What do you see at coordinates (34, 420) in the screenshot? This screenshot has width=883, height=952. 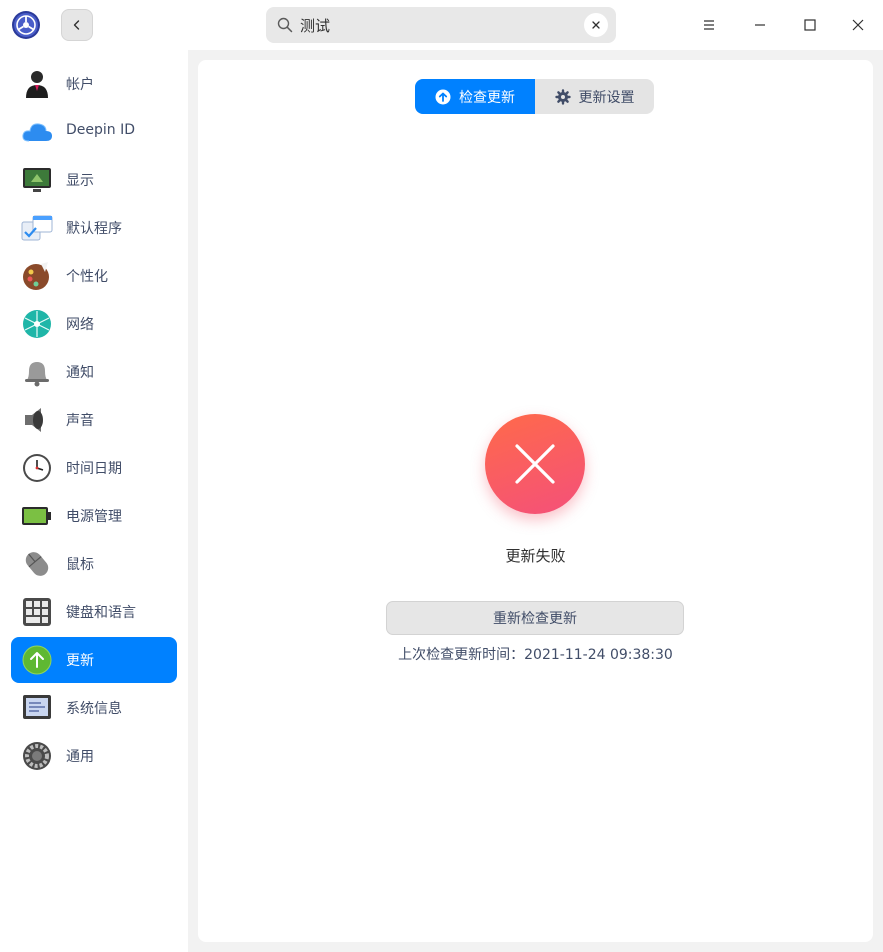 I see `speaker-icon` at bounding box center [34, 420].